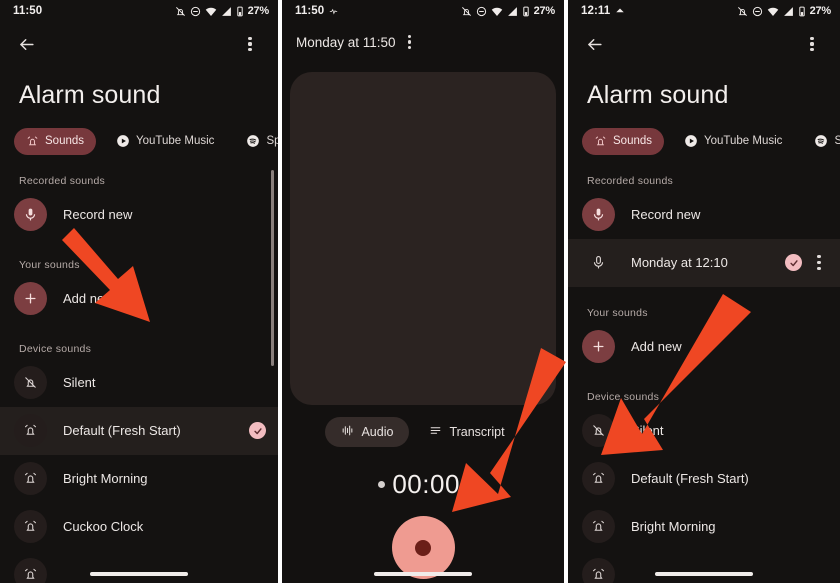  I want to click on chip-label: Spotify, so click(837, 141).